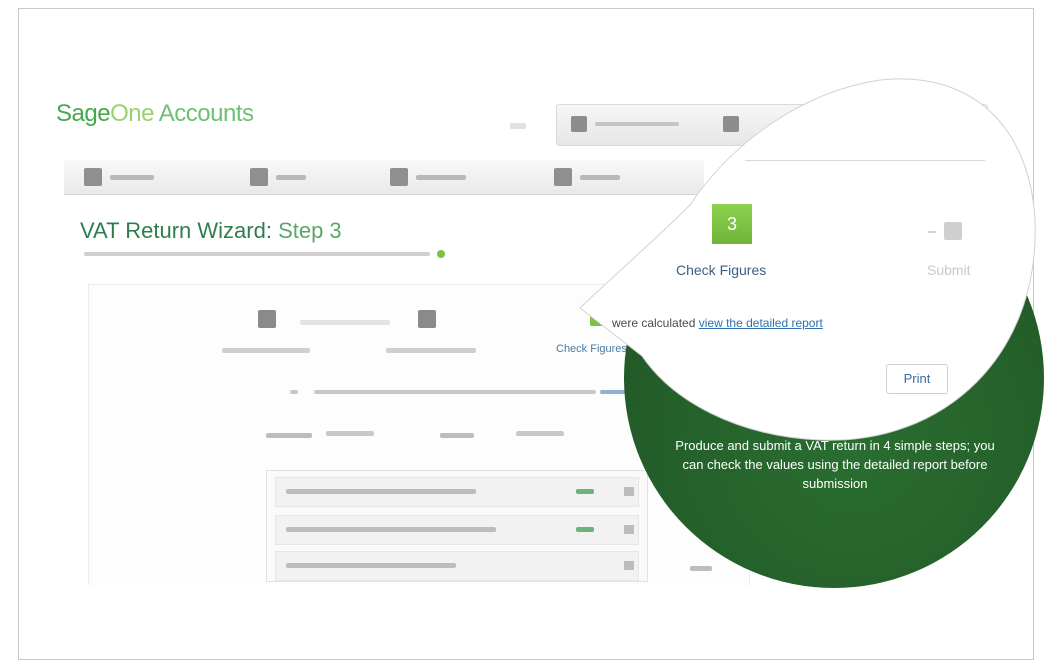 The height and width of the screenshot is (660, 1050). I want to click on lens-divider, so click(865, 160).